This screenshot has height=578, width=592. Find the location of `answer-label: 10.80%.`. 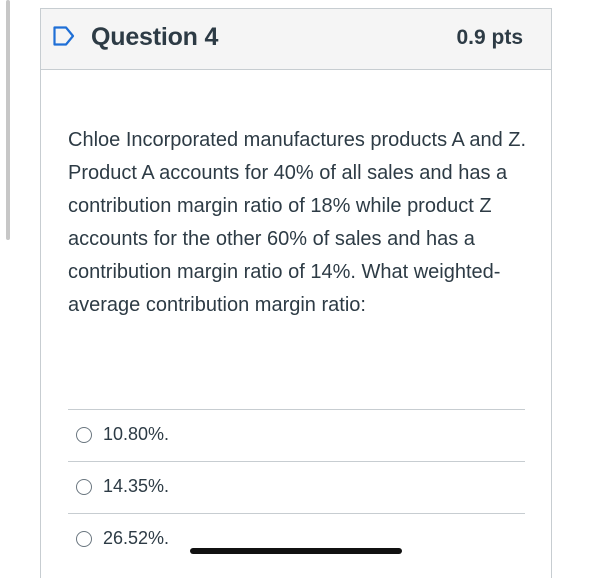

answer-label: 10.80%. is located at coordinates (136, 434).